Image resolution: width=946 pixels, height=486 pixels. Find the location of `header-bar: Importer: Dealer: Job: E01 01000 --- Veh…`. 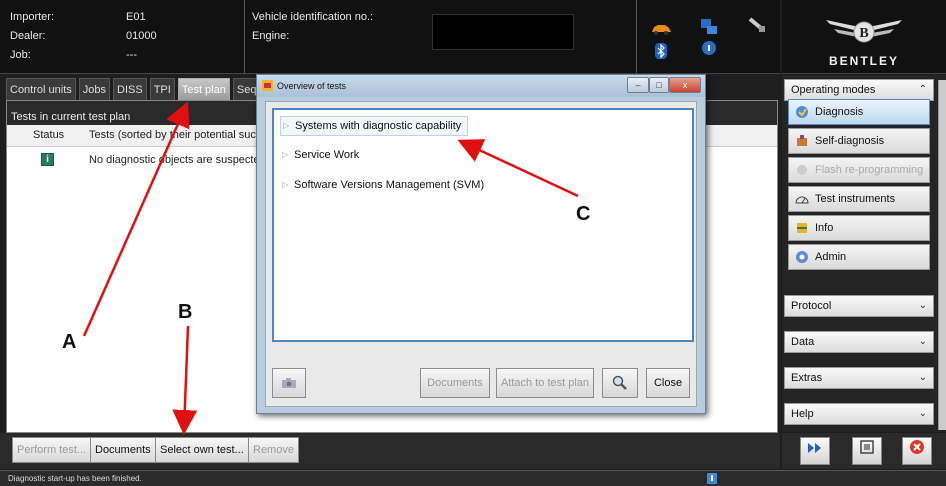

header-bar: Importer: Dealer: Job: E01 01000 --- Veh… is located at coordinates (390, 37).